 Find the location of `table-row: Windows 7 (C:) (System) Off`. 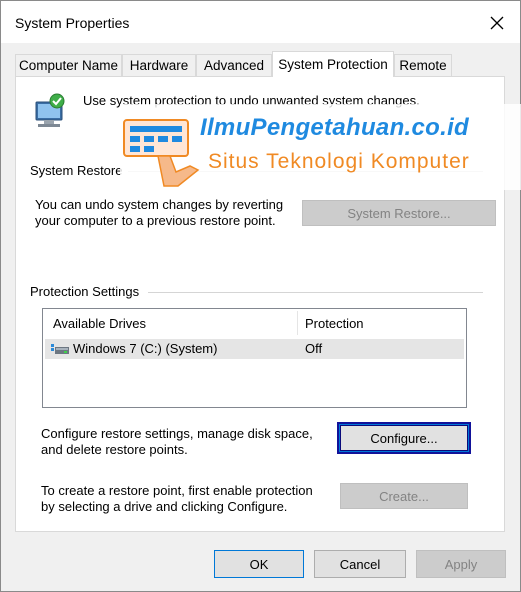

table-row: Windows 7 (C:) (System) Off is located at coordinates (254, 349).